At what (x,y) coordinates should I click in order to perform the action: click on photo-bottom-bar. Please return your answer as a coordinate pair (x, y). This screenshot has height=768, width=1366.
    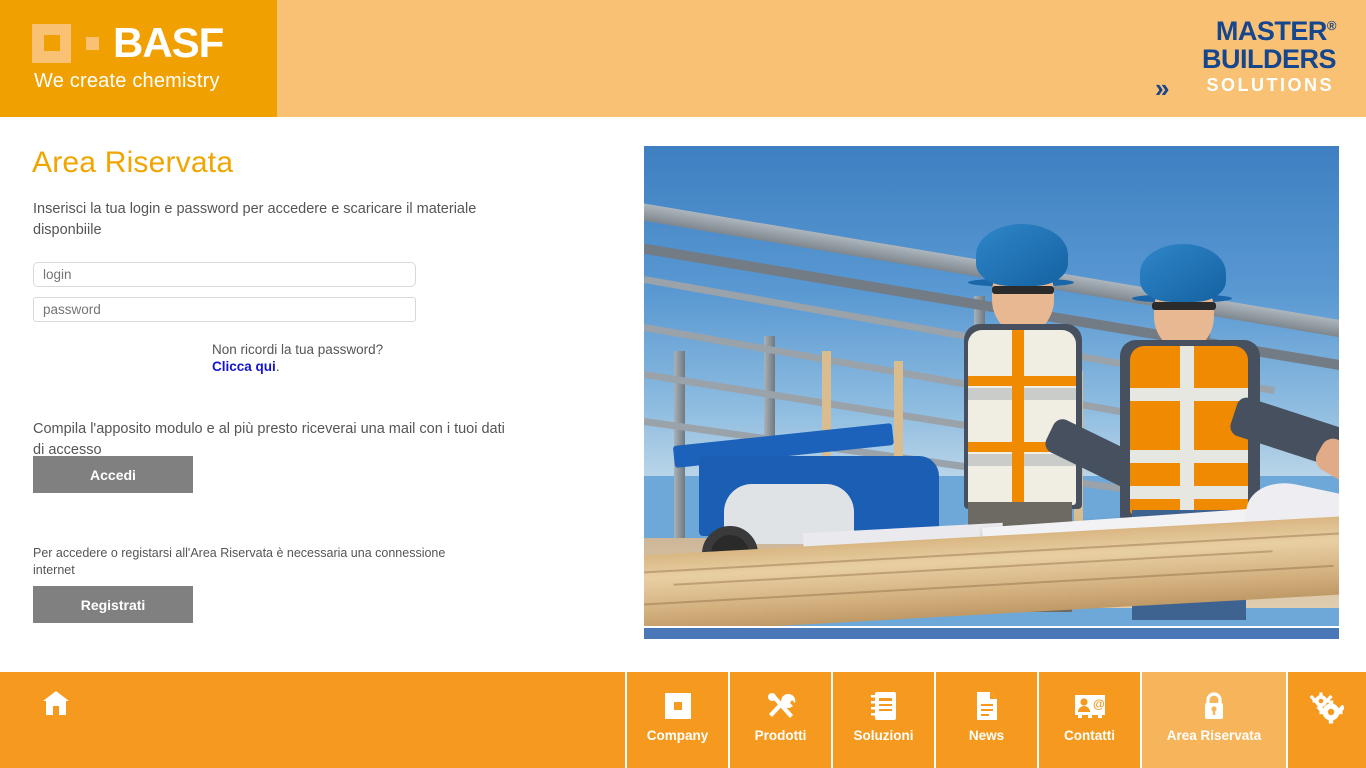
    Looking at the image, I should click on (991, 632).